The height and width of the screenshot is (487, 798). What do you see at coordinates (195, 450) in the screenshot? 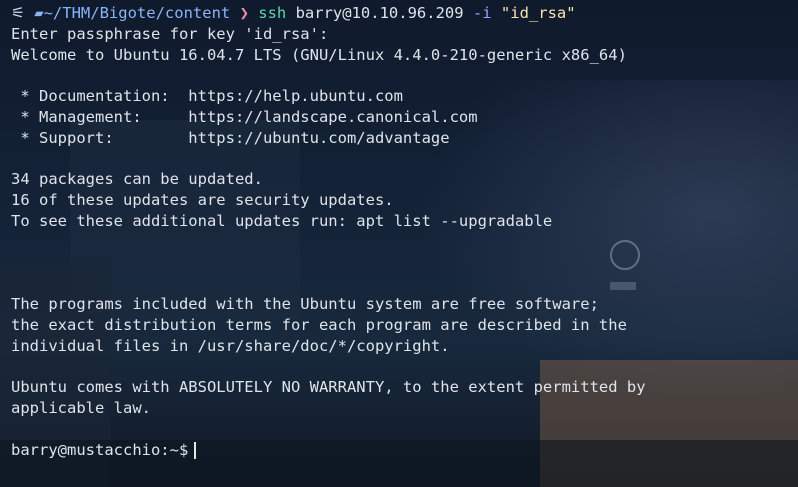
I see `text-cursor` at bounding box center [195, 450].